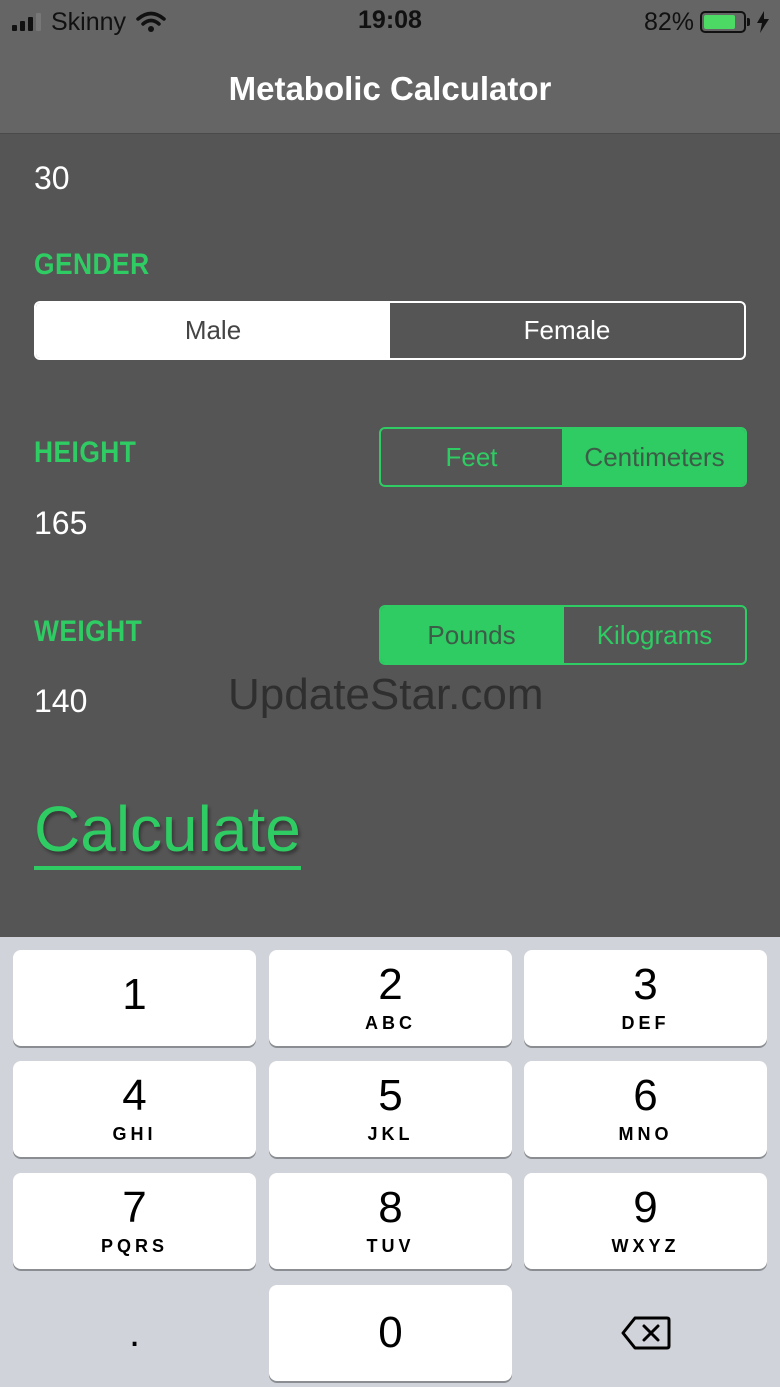 This screenshot has height=1387, width=780. Describe the element at coordinates (390, 1221) in the screenshot. I see `key-8: 8 TUV` at that location.